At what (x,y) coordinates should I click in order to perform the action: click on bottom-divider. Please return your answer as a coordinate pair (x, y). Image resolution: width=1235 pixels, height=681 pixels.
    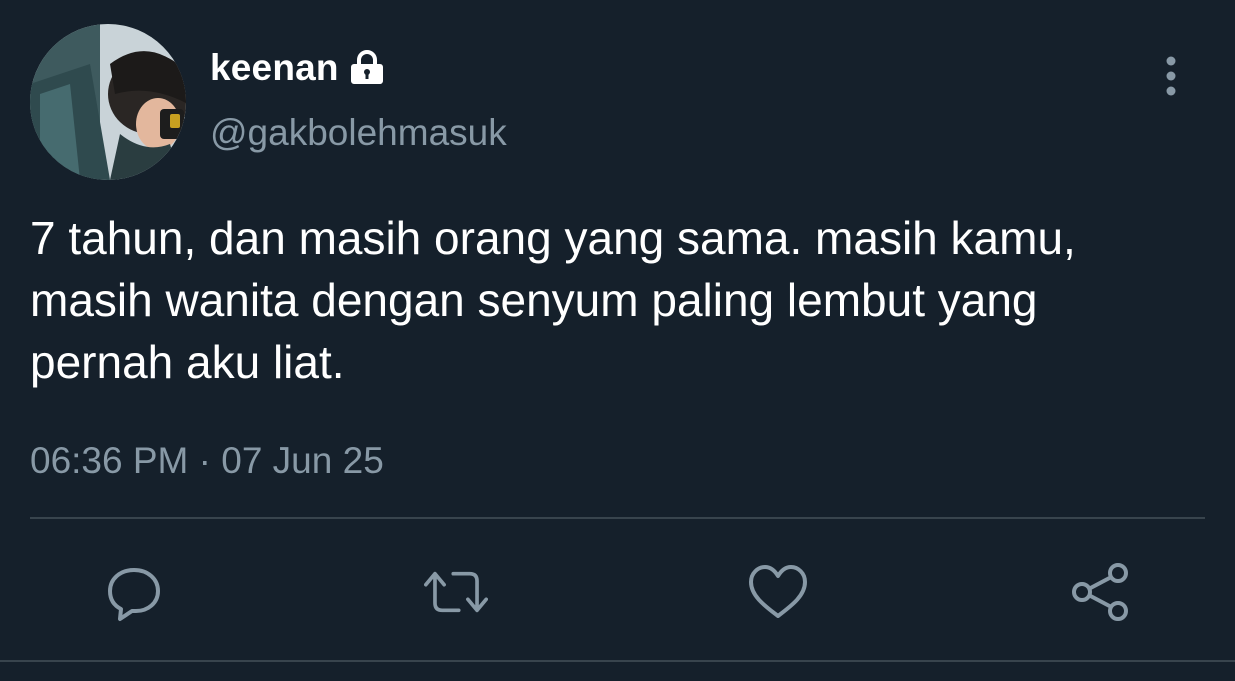
    Looking at the image, I should click on (617, 661).